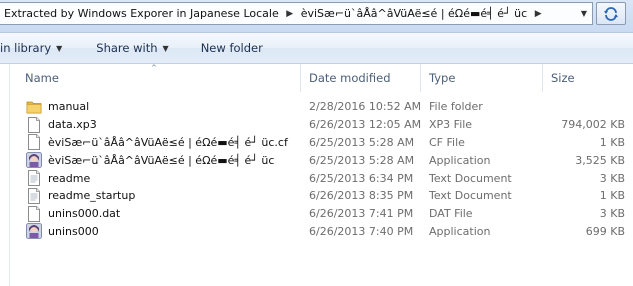 This screenshot has width=633, height=286. What do you see at coordinates (414, 13) in the screenshot?
I see `breadcrumb-item: èviSæ⌐ü`âÅâ^âVüAë≤é | éΩé▬é╡ é┘ üc` at bounding box center [414, 13].